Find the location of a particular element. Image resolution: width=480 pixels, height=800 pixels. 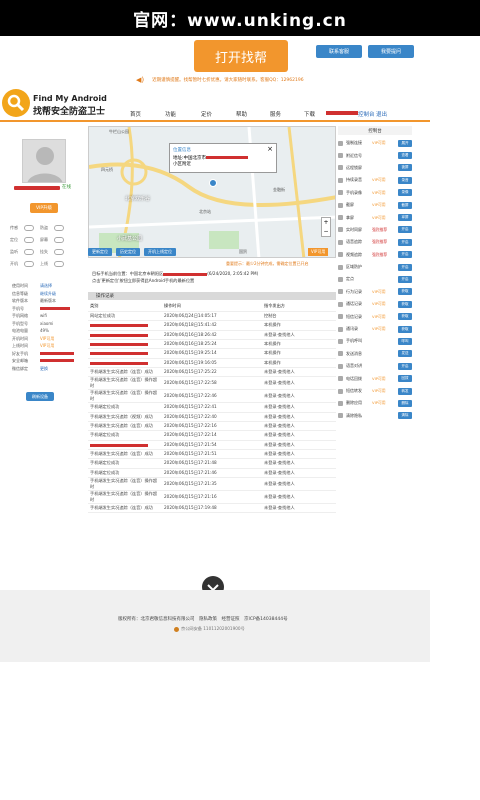

history-location-button: 历史定位 is located at coordinates (128, 252).